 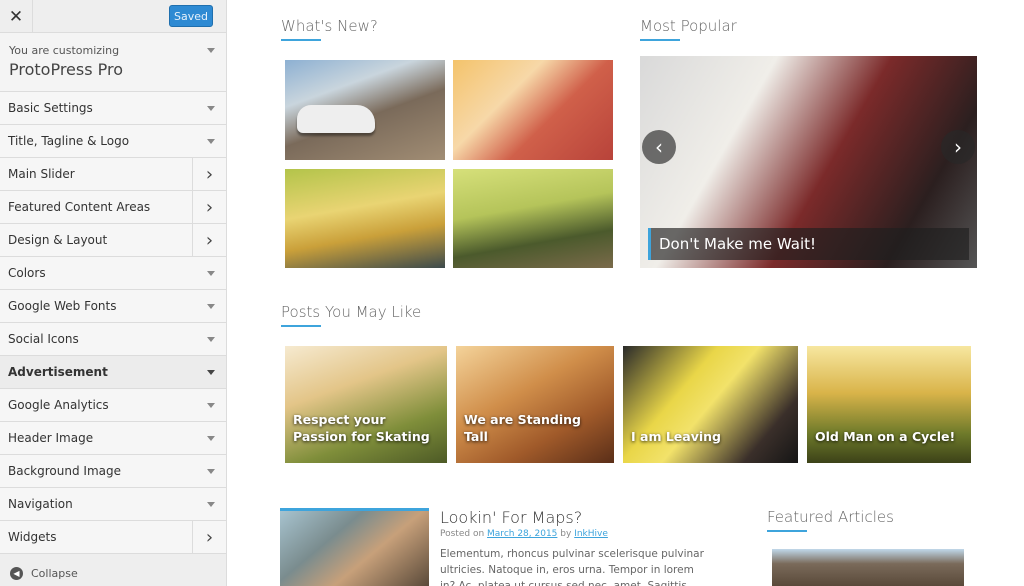 What do you see at coordinates (113, 240) in the screenshot?
I see `sidebar-item-design-layout: Design & Layout ›` at bounding box center [113, 240].